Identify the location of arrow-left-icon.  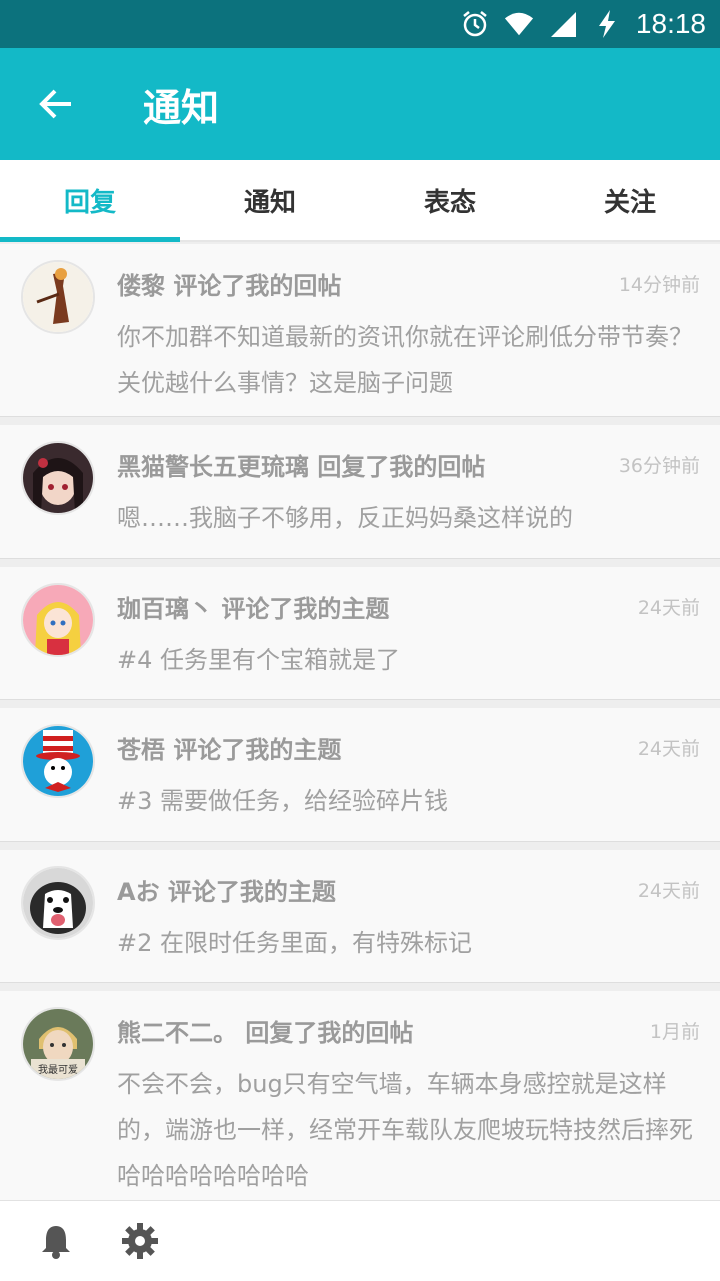
(55, 104).